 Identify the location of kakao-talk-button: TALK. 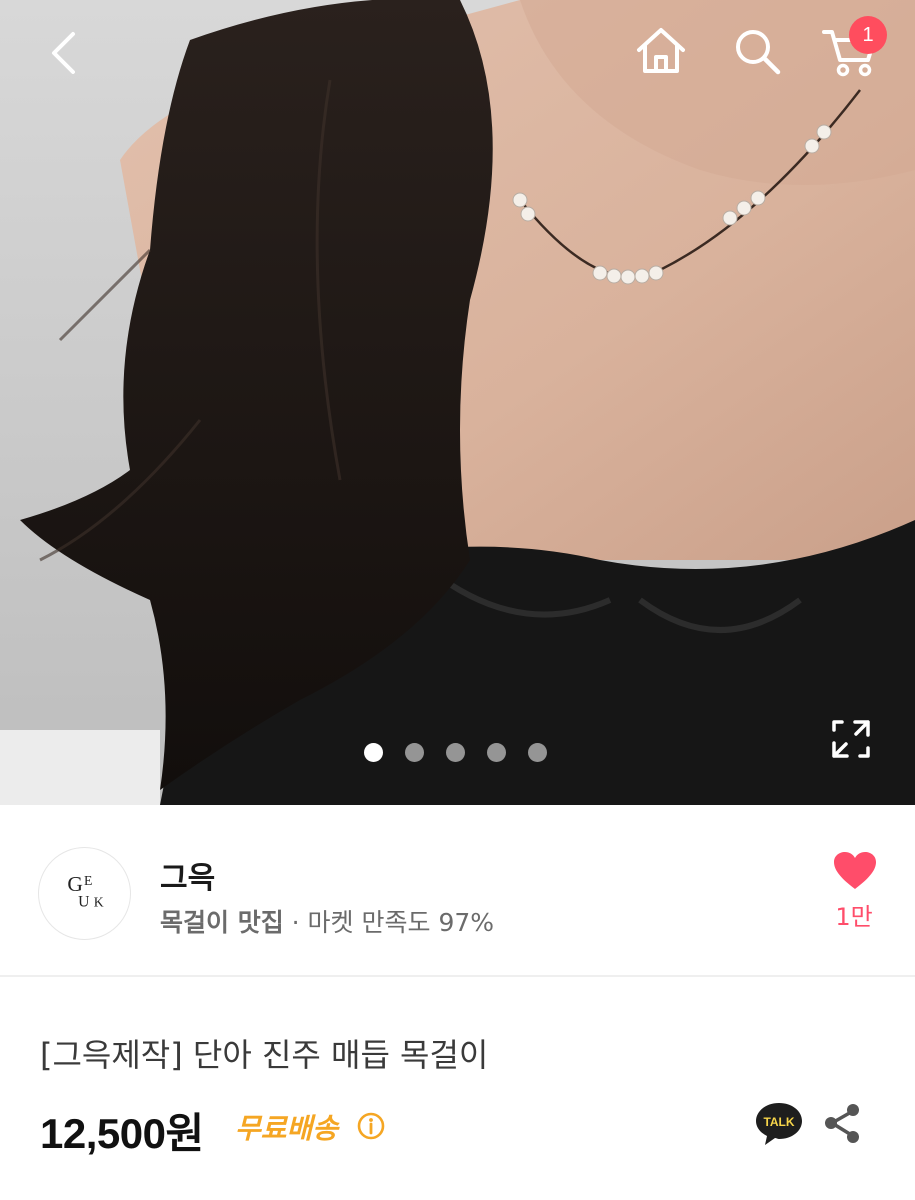
(779, 1124).